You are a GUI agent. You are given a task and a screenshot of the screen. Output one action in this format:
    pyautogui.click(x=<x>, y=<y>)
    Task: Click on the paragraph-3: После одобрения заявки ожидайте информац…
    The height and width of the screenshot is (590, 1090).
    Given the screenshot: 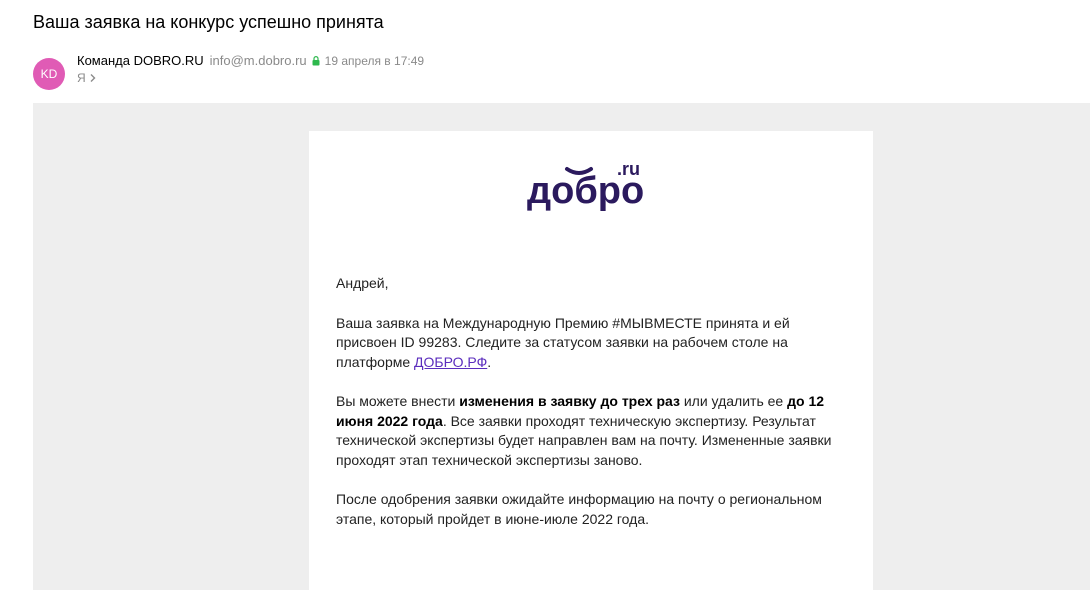 What is the action you would take?
    pyautogui.click(x=579, y=509)
    